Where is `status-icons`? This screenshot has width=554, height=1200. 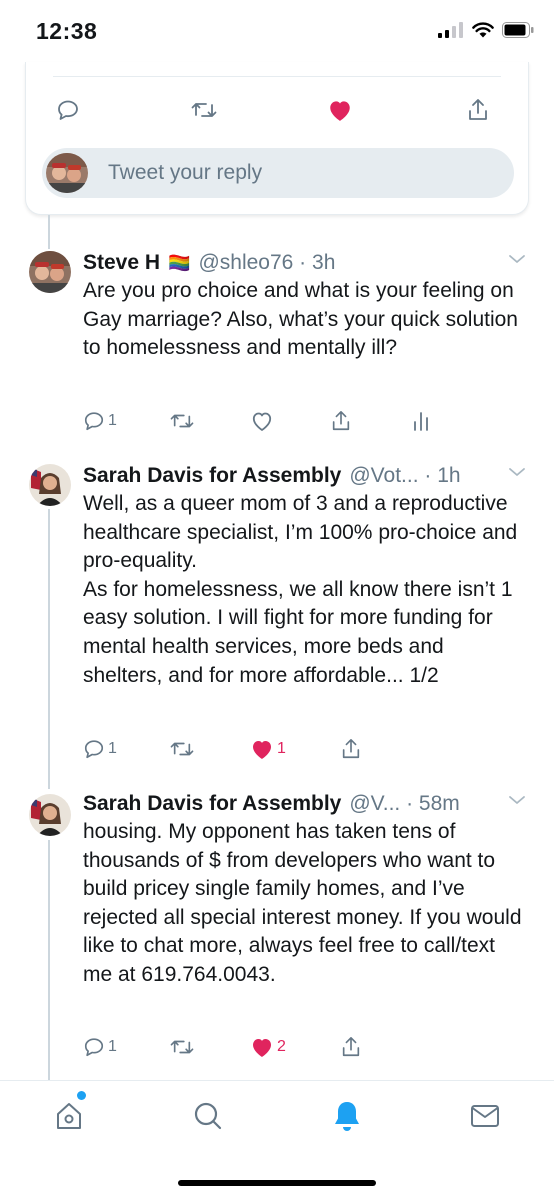 status-icons is located at coordinates (486, 30).